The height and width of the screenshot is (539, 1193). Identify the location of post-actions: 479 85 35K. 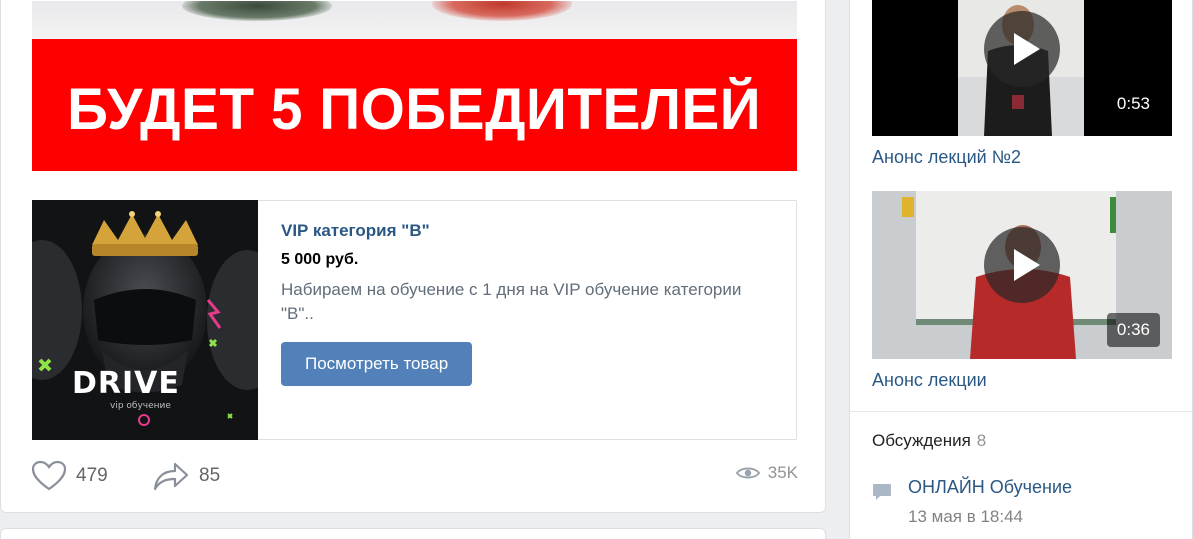
(415, 477).